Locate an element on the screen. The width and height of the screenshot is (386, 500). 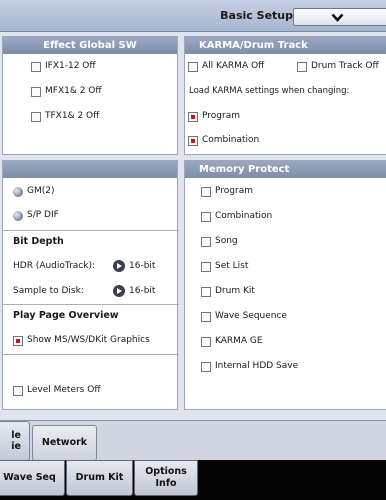
tab-drum-kit-label: Drum Kit is located at coordinates (99, 477).